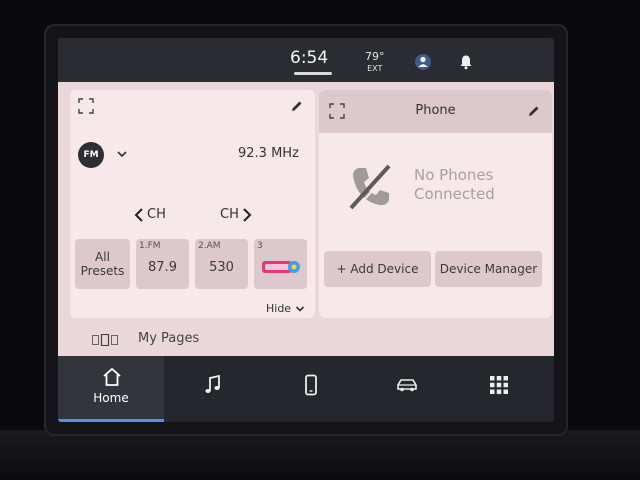  What do you see at coordinates (213, 385) in the screenshot?
I see `music-note-icon` at bounding box center [213, 385].